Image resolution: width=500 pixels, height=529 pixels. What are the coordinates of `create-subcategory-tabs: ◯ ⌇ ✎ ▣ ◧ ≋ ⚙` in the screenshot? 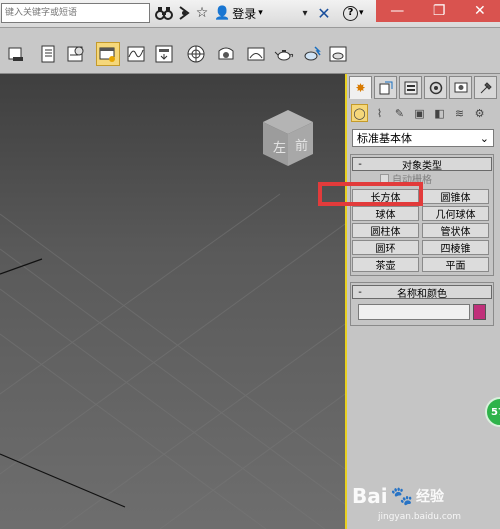 It's located at (424, 114).